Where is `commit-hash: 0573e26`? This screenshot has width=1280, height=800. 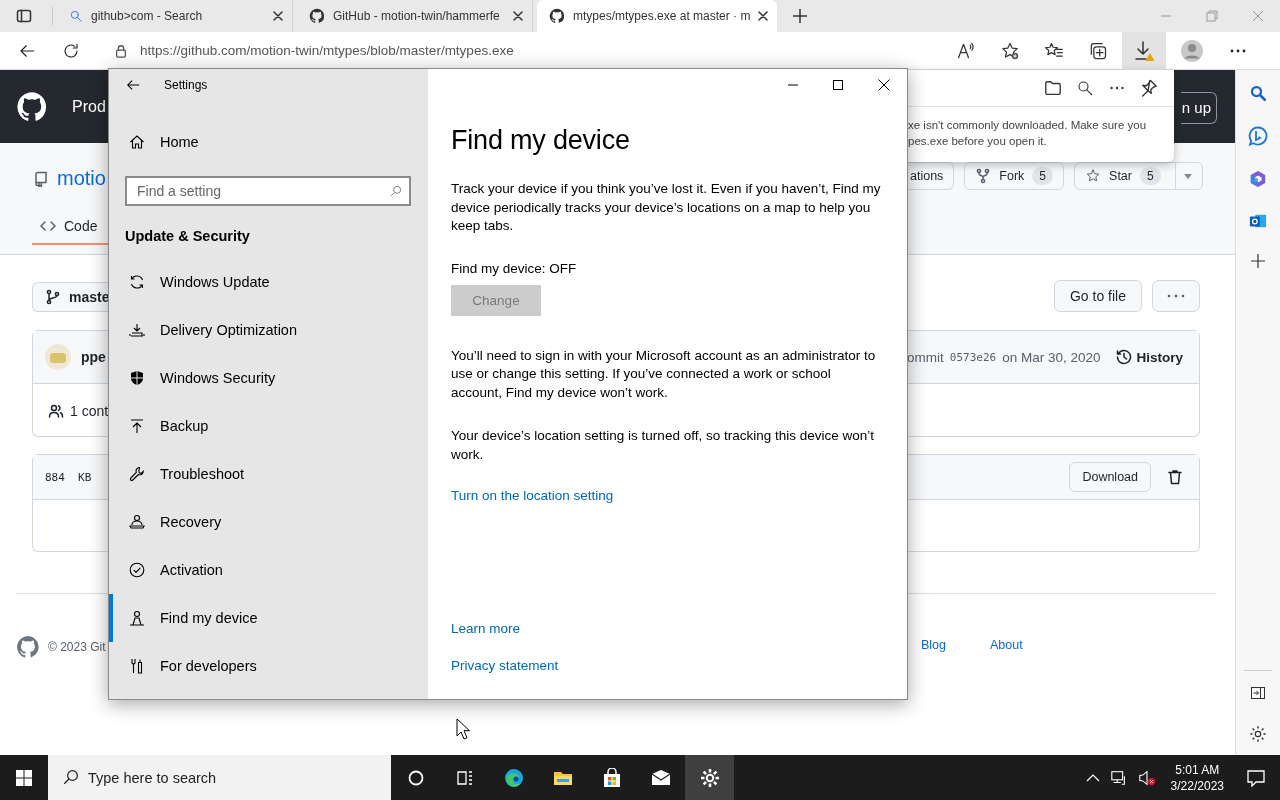 commit-hash: 0573e26 is located at coordinates (973, 357).